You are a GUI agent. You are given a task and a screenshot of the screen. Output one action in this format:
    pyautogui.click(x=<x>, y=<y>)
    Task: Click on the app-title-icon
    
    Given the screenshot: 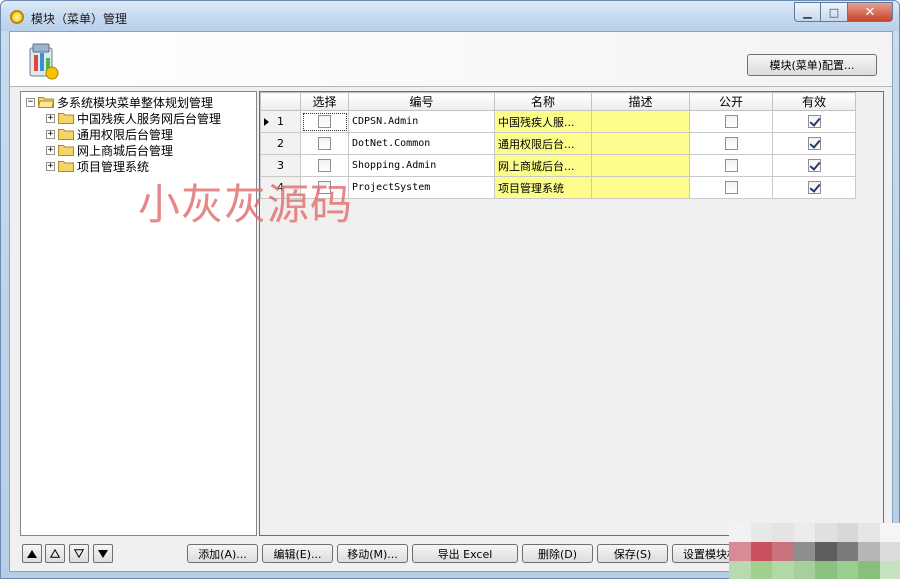 What is the action you would take?
    pyautogui.click(x=17, y=17)
    